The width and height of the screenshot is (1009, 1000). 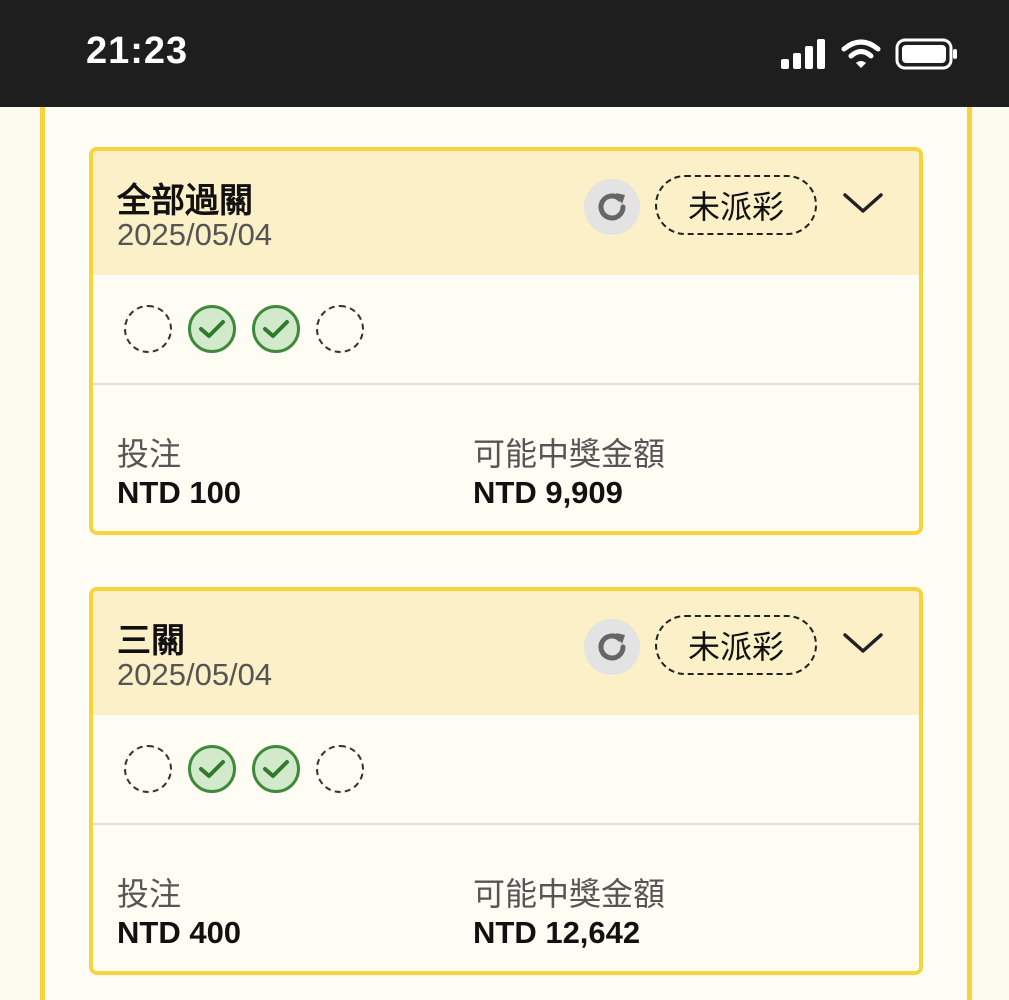 What do you see at coordinates (179, 932) in the screenshot?
I see `stake-value: NTD 400` at bounding box center [179, 932].